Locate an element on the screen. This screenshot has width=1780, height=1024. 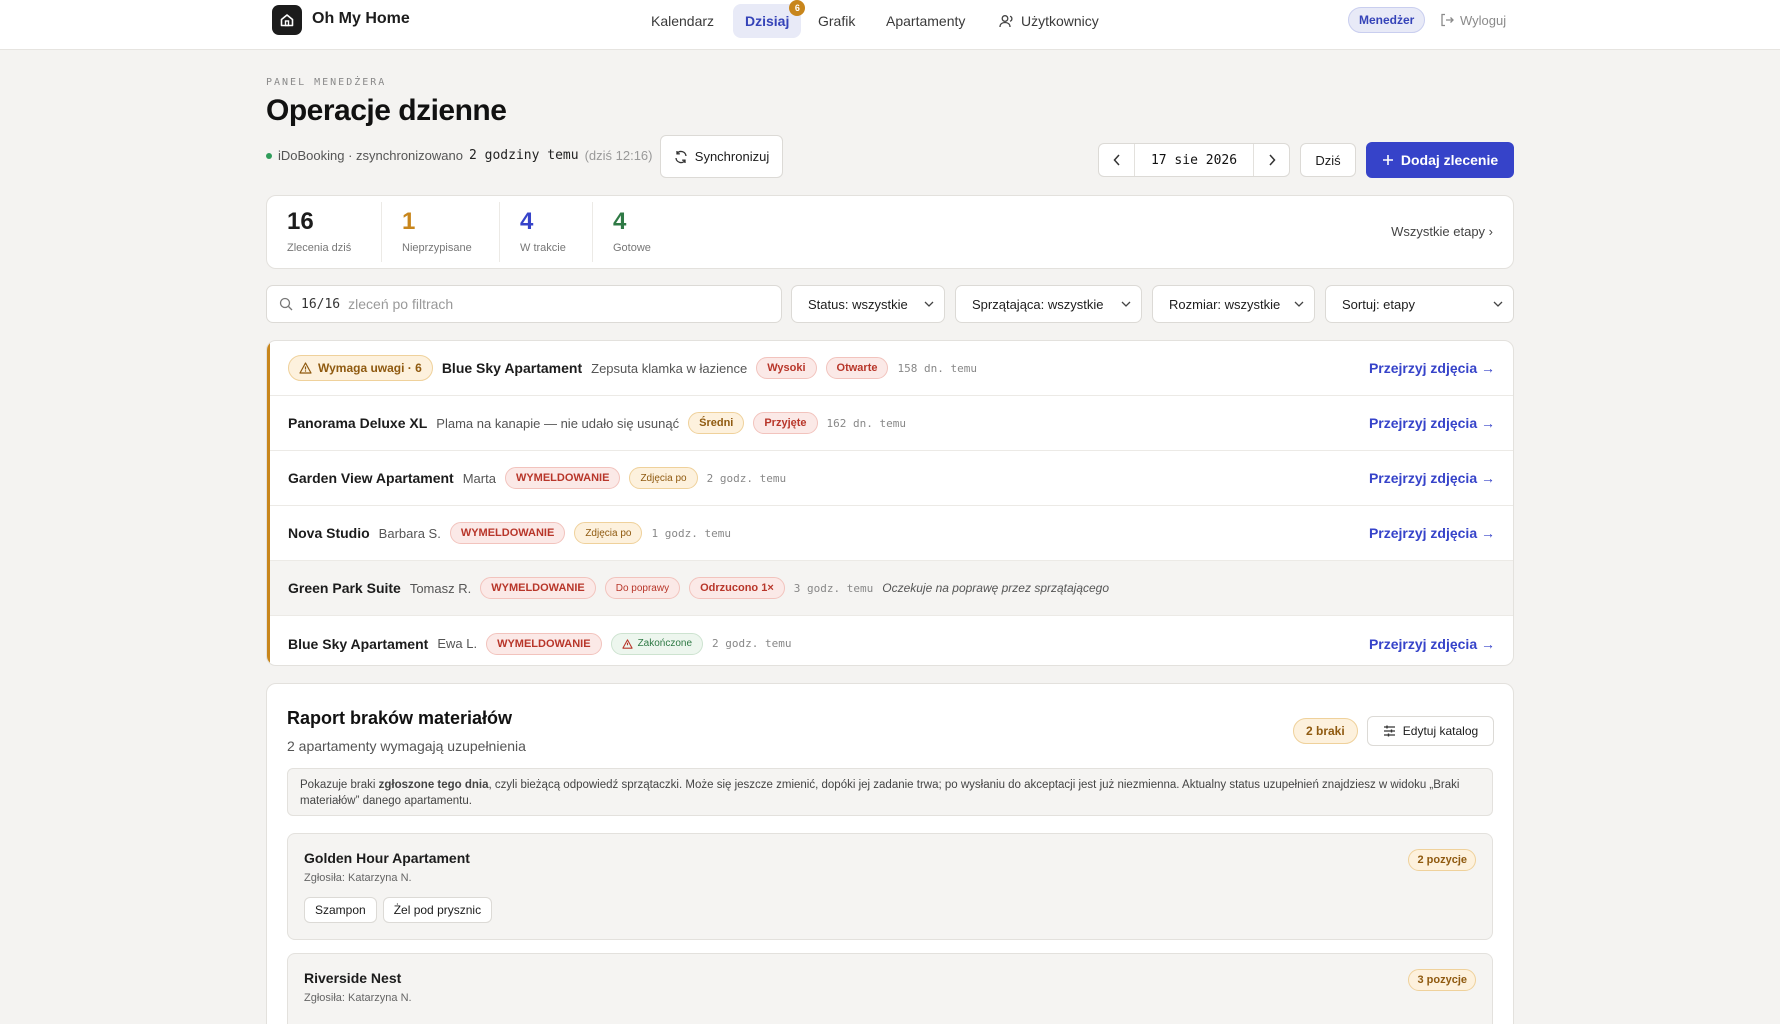
next-day-button is located at coordinates (1271, 160).